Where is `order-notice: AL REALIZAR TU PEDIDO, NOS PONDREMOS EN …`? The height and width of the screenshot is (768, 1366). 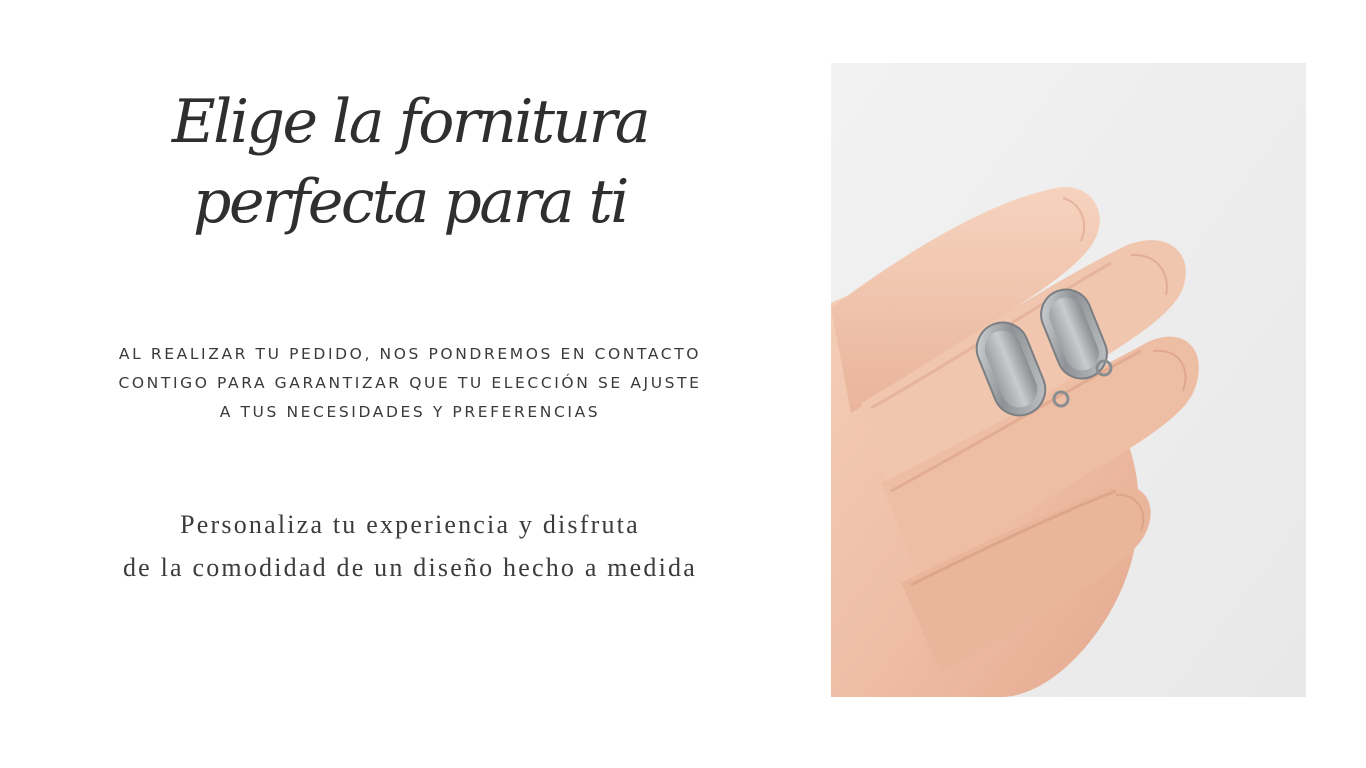
order-notice: AL REALIZAR TU PEDIDO, NOS PONDREMOS EN … is located at coordinates (410, 383).